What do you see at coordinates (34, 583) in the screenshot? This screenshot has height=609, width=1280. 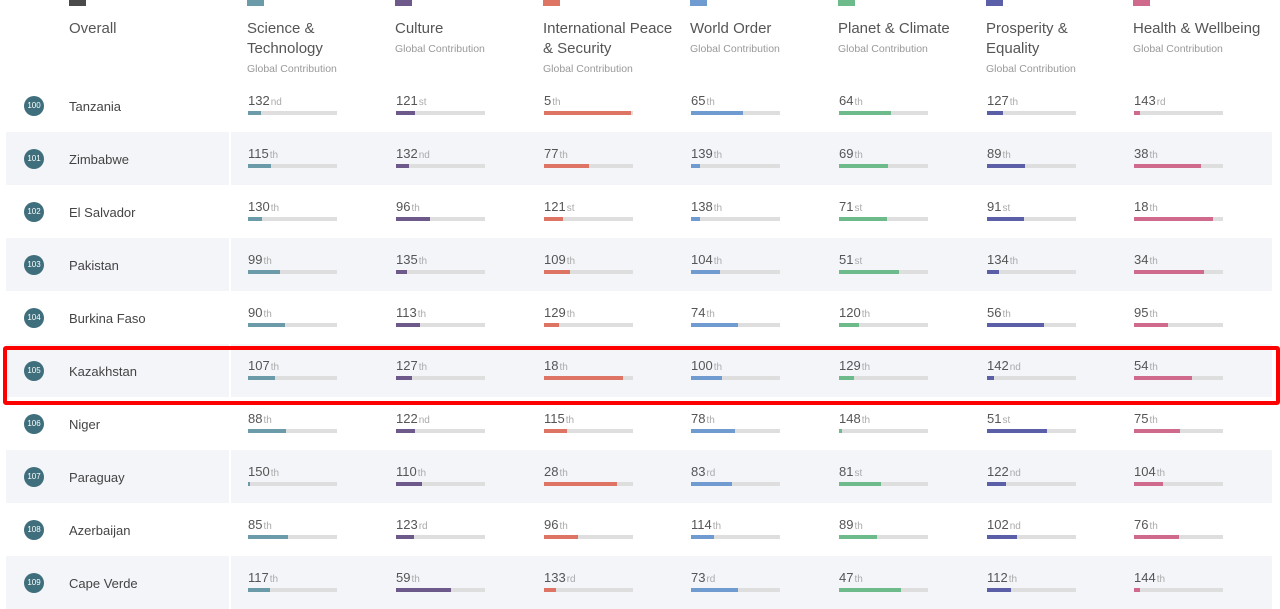 I see `rank-badge: 109` at bounding box center [34, 583].